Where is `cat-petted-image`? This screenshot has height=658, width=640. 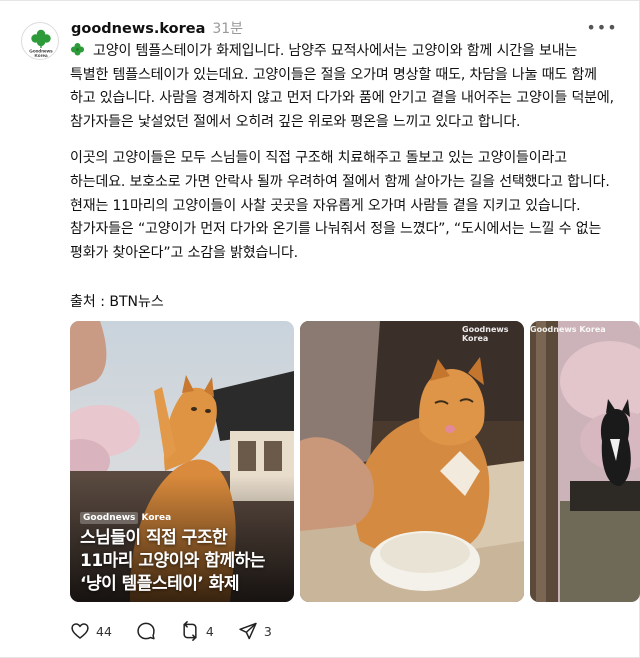
cat-petted-image is located at coordinates (412, 461).